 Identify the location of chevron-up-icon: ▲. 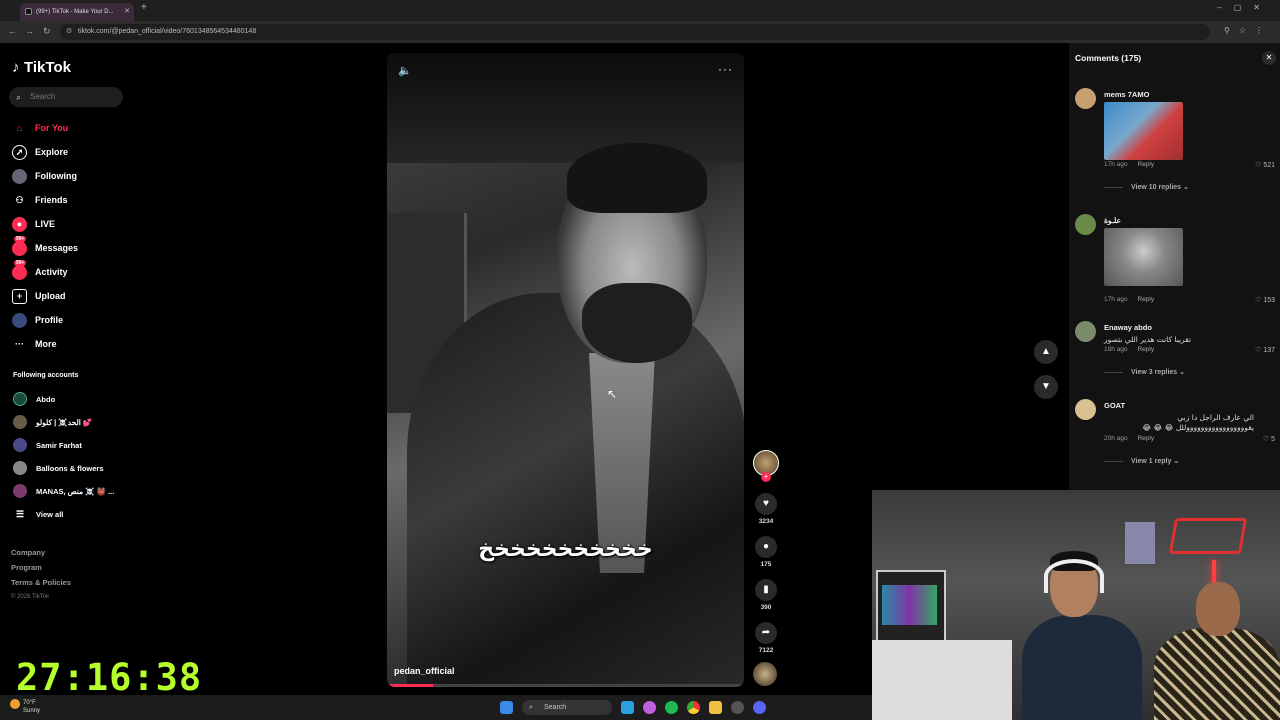
(1046, 351).